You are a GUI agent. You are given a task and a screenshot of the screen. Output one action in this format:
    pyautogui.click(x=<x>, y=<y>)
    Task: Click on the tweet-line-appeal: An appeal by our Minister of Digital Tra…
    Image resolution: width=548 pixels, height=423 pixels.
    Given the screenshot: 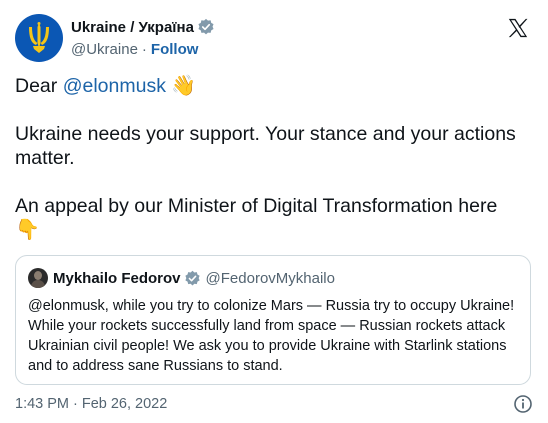 What is the action you would take?
    pyautogui.click(x=272, y=218)
    